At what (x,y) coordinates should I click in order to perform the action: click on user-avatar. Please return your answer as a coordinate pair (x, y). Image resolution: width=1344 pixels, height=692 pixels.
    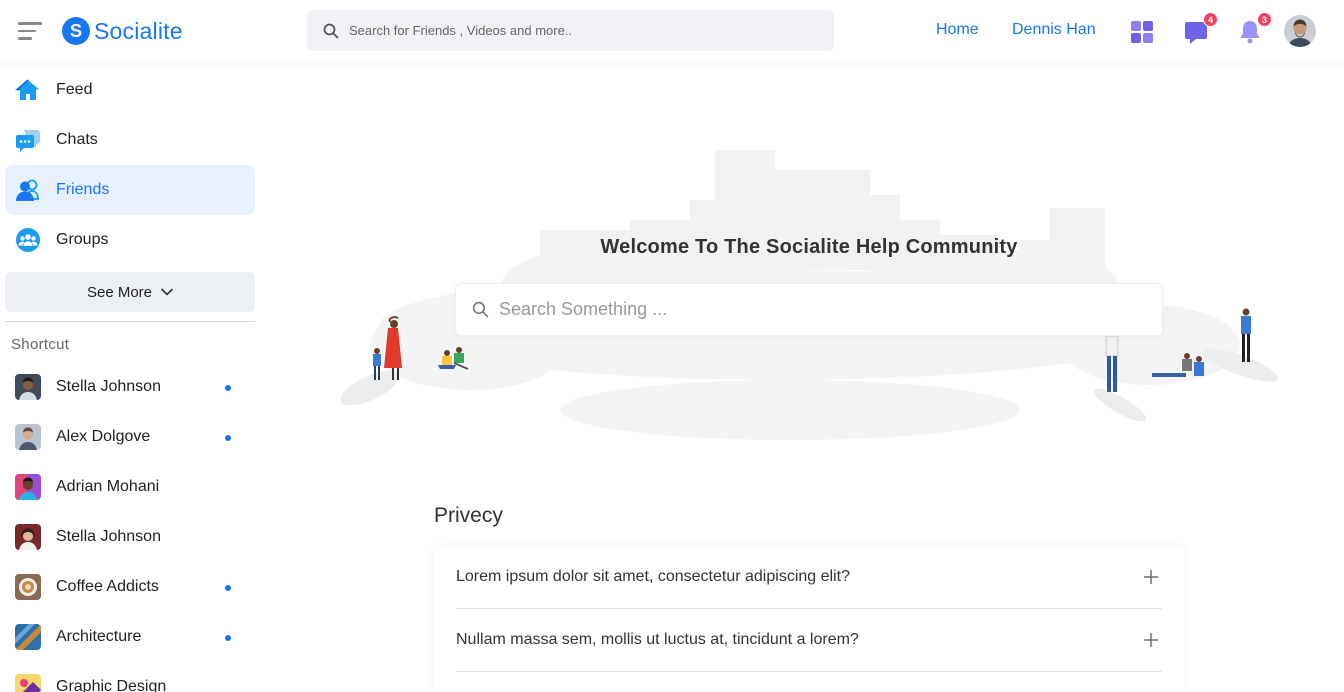
    Looking at the image, I should click on (1300, 31).